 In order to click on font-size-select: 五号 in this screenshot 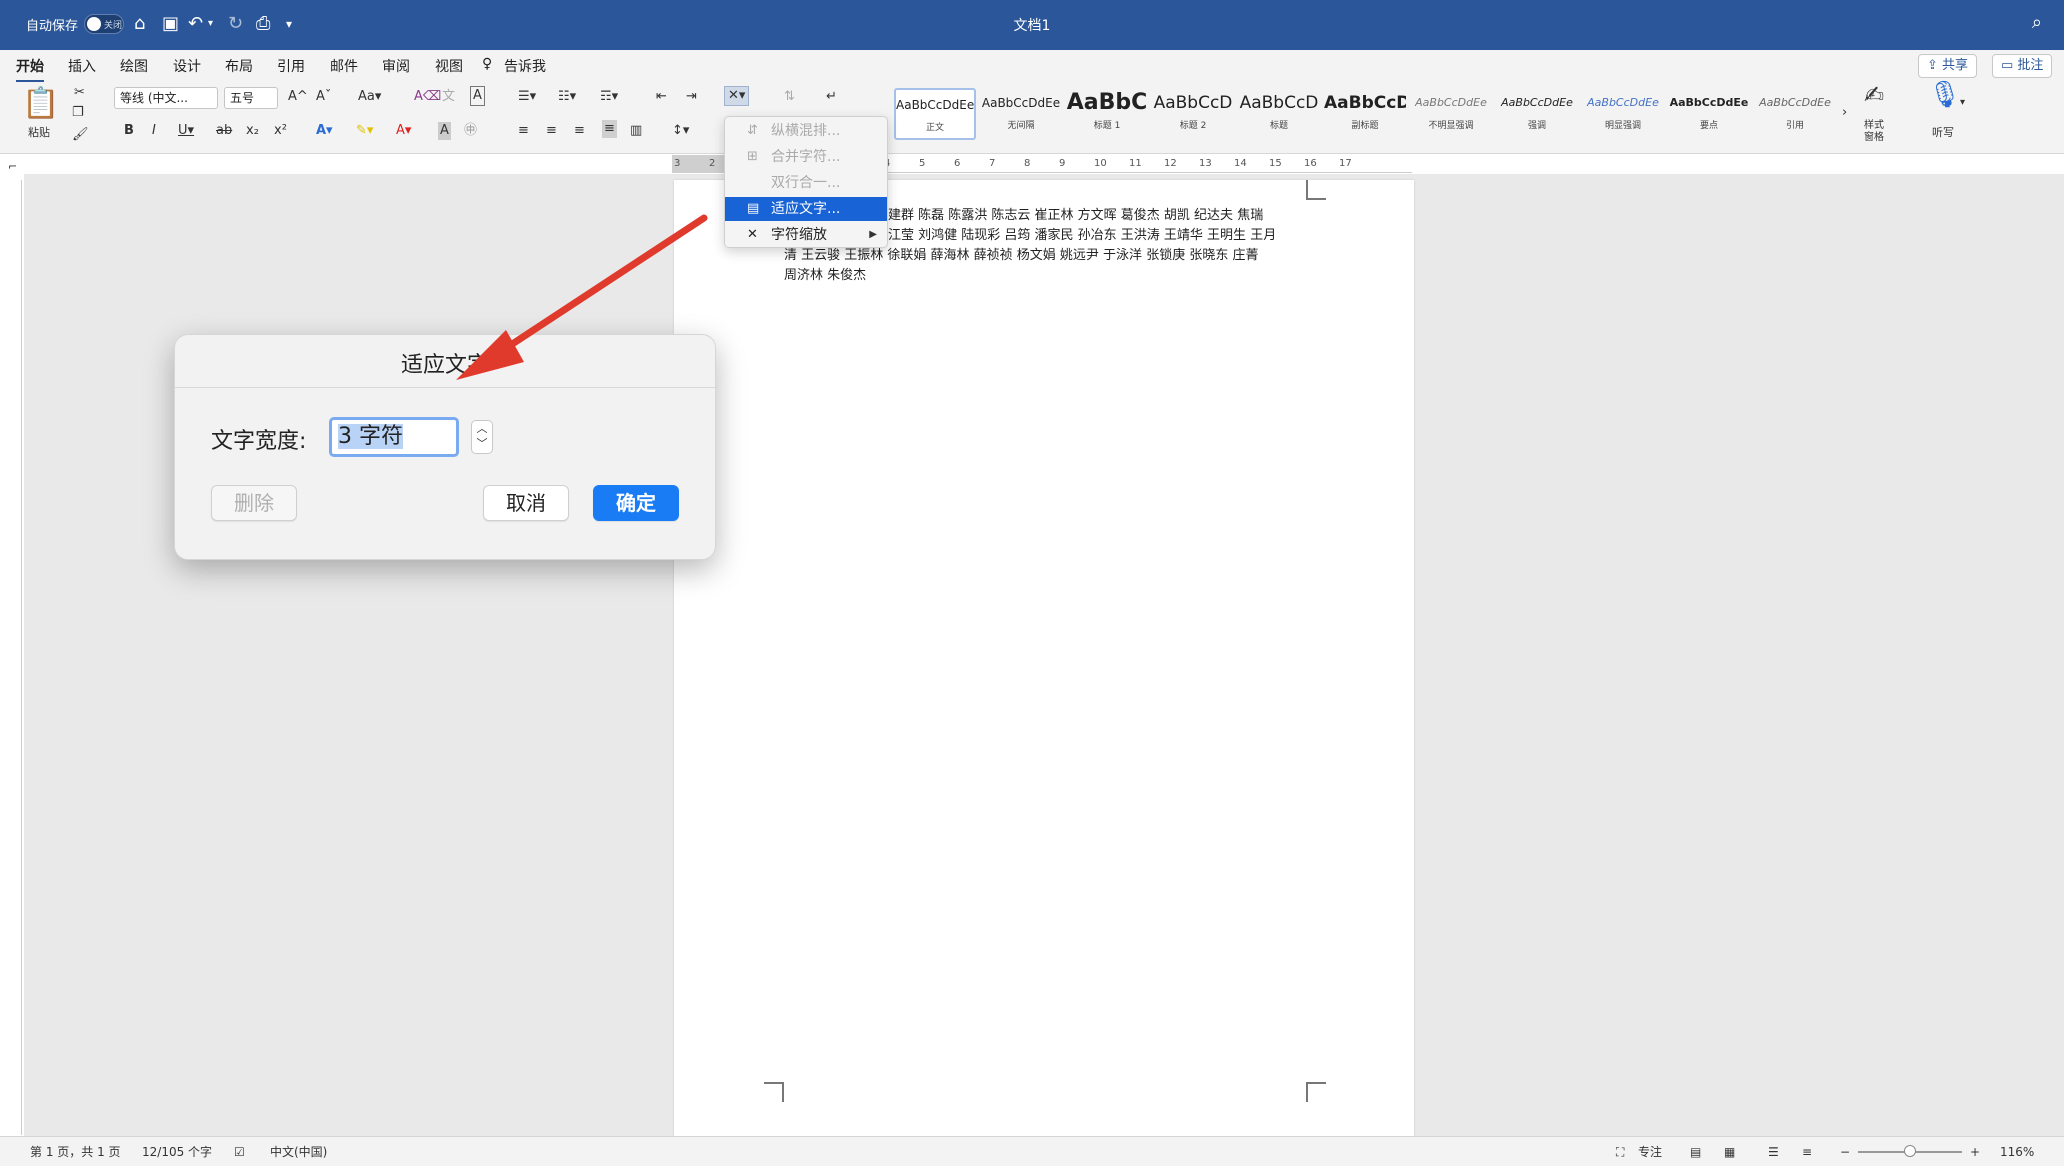, I will do `click(251, 98)`.